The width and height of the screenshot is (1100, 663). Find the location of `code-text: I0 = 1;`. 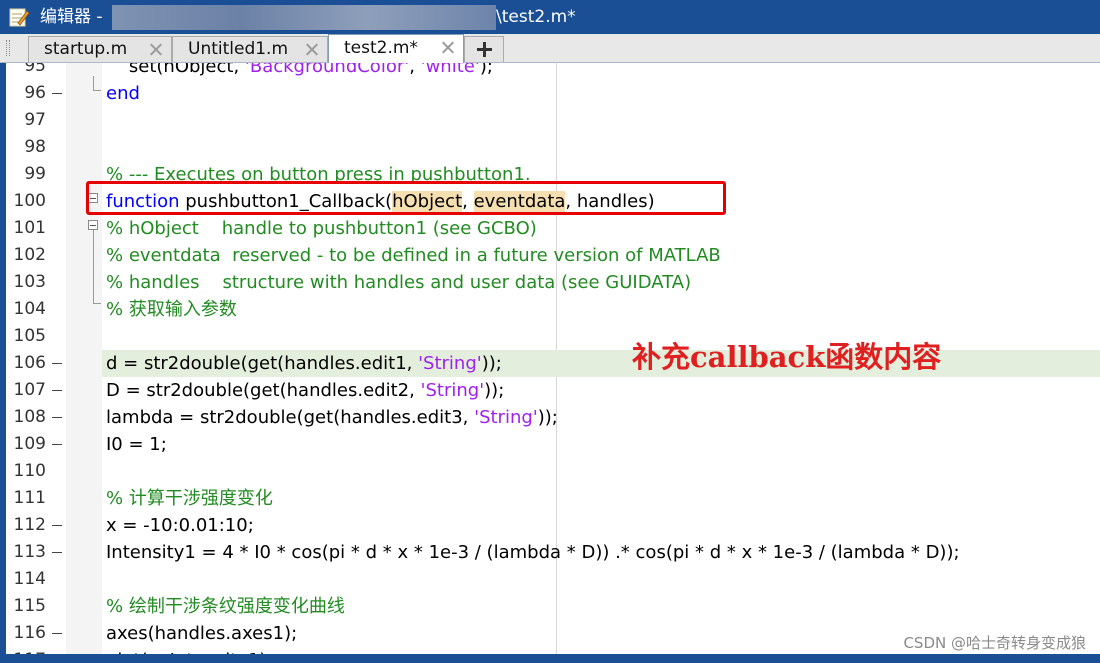

code-text: I0 = 1; is located at coordinates (136, 444).